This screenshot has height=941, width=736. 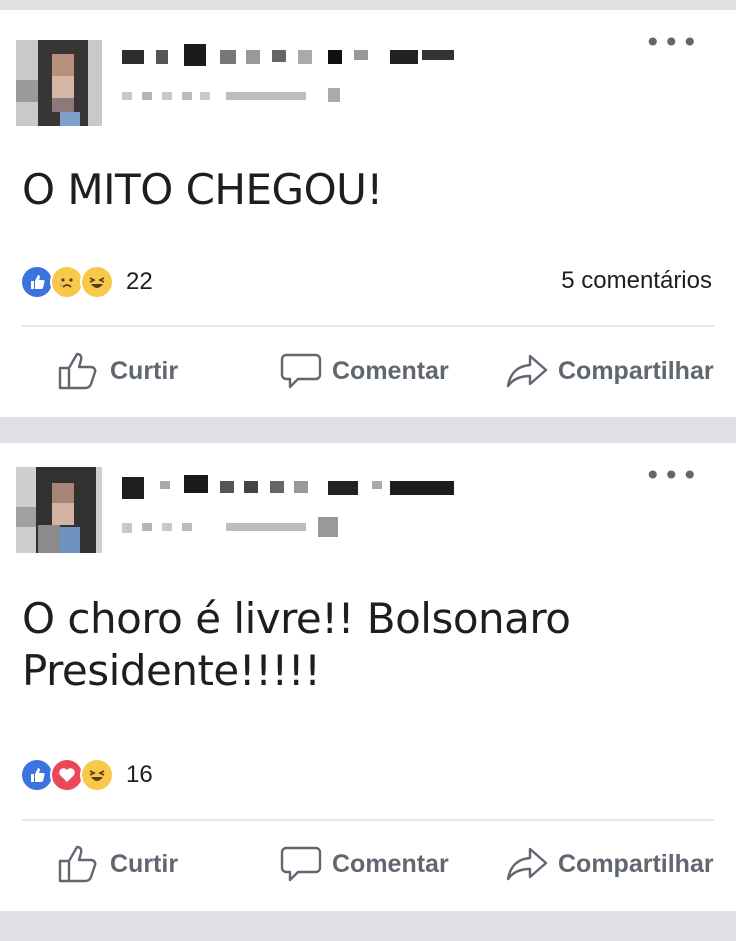 What do you see at coordinates (67, 775) in the screenshot?
I see `love-icon` at bounding box center [67, 775].